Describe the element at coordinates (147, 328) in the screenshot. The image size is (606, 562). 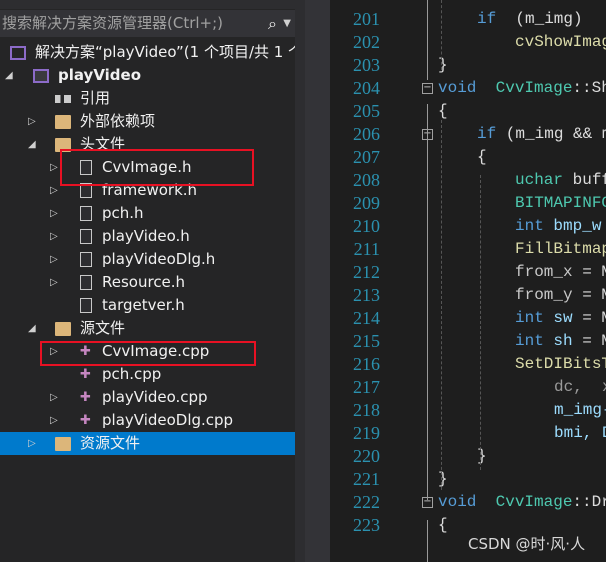
I see `tree-item: ◢ 源文件` at that location.